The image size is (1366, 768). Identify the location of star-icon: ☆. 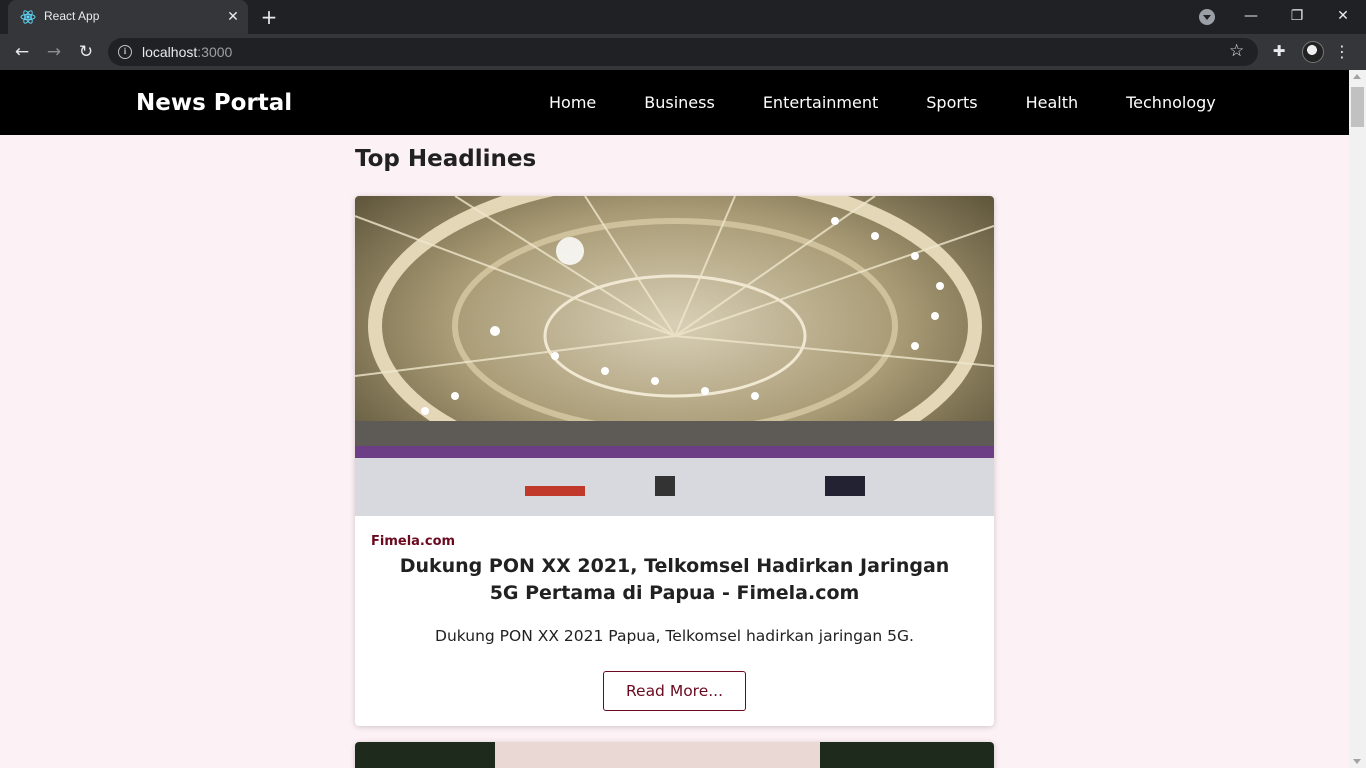
(1236, 51).